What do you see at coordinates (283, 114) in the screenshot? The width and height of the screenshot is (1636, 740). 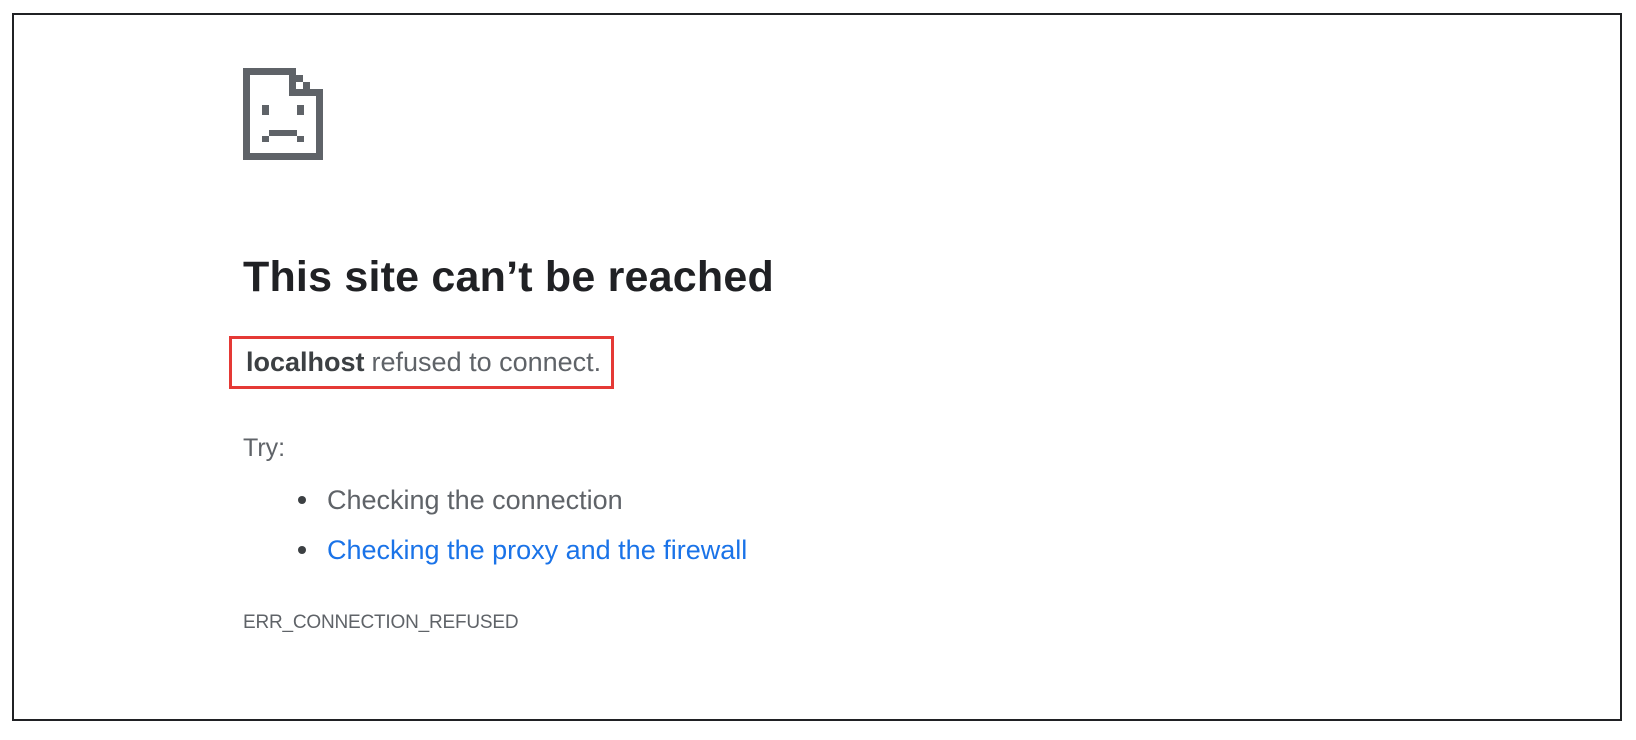 I see `sad-page-icon` at bounding box center [283, 114].